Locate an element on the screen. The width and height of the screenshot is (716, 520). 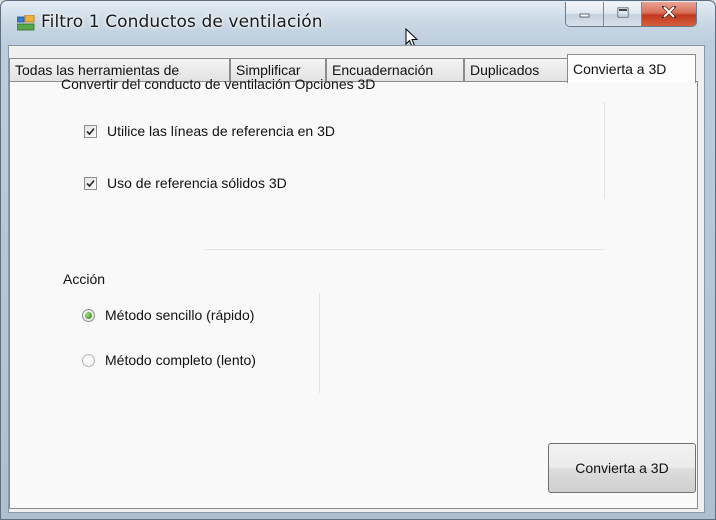
close-icon is located at coordinates (669, 13).